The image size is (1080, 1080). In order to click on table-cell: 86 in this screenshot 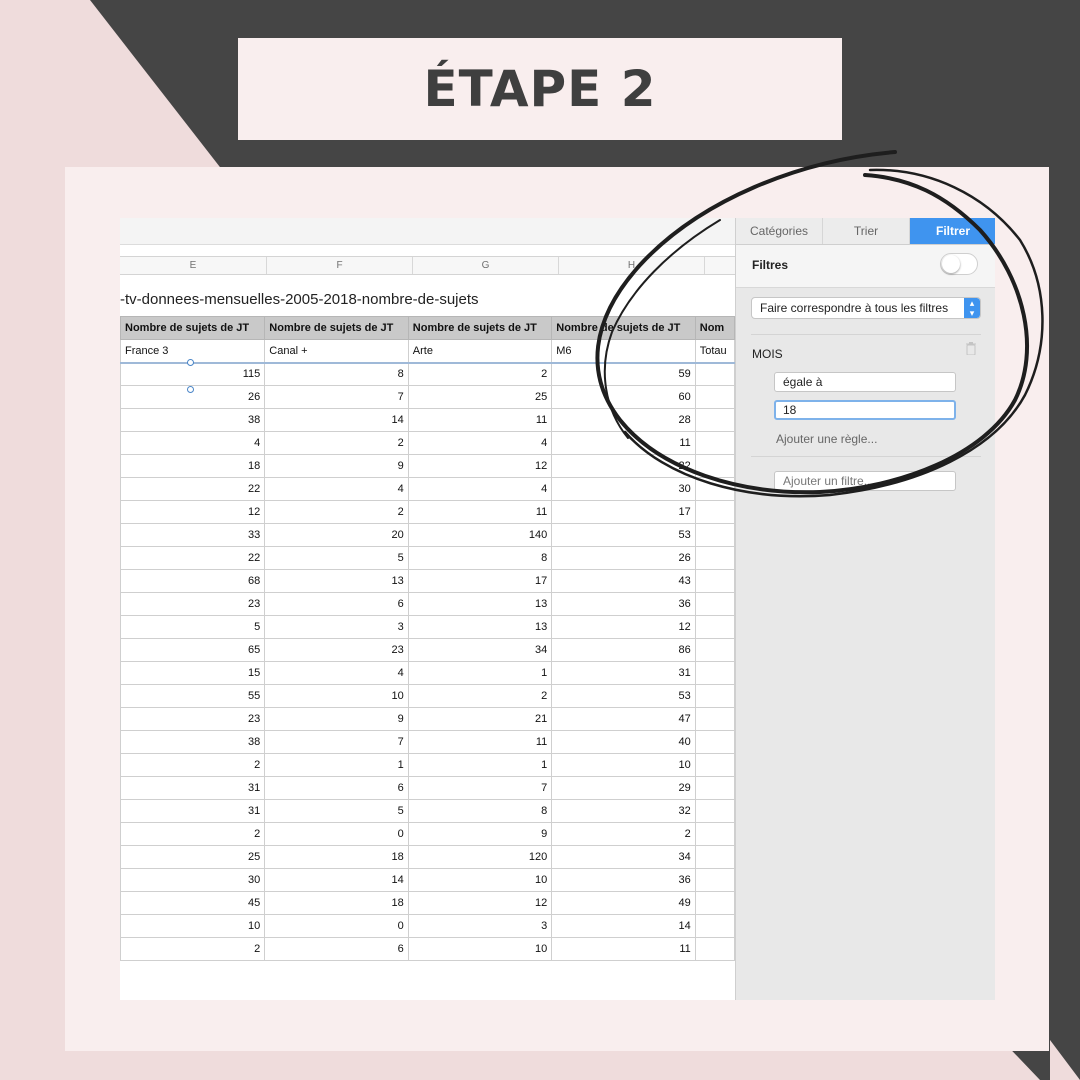, I will do `click(623, 650)`.